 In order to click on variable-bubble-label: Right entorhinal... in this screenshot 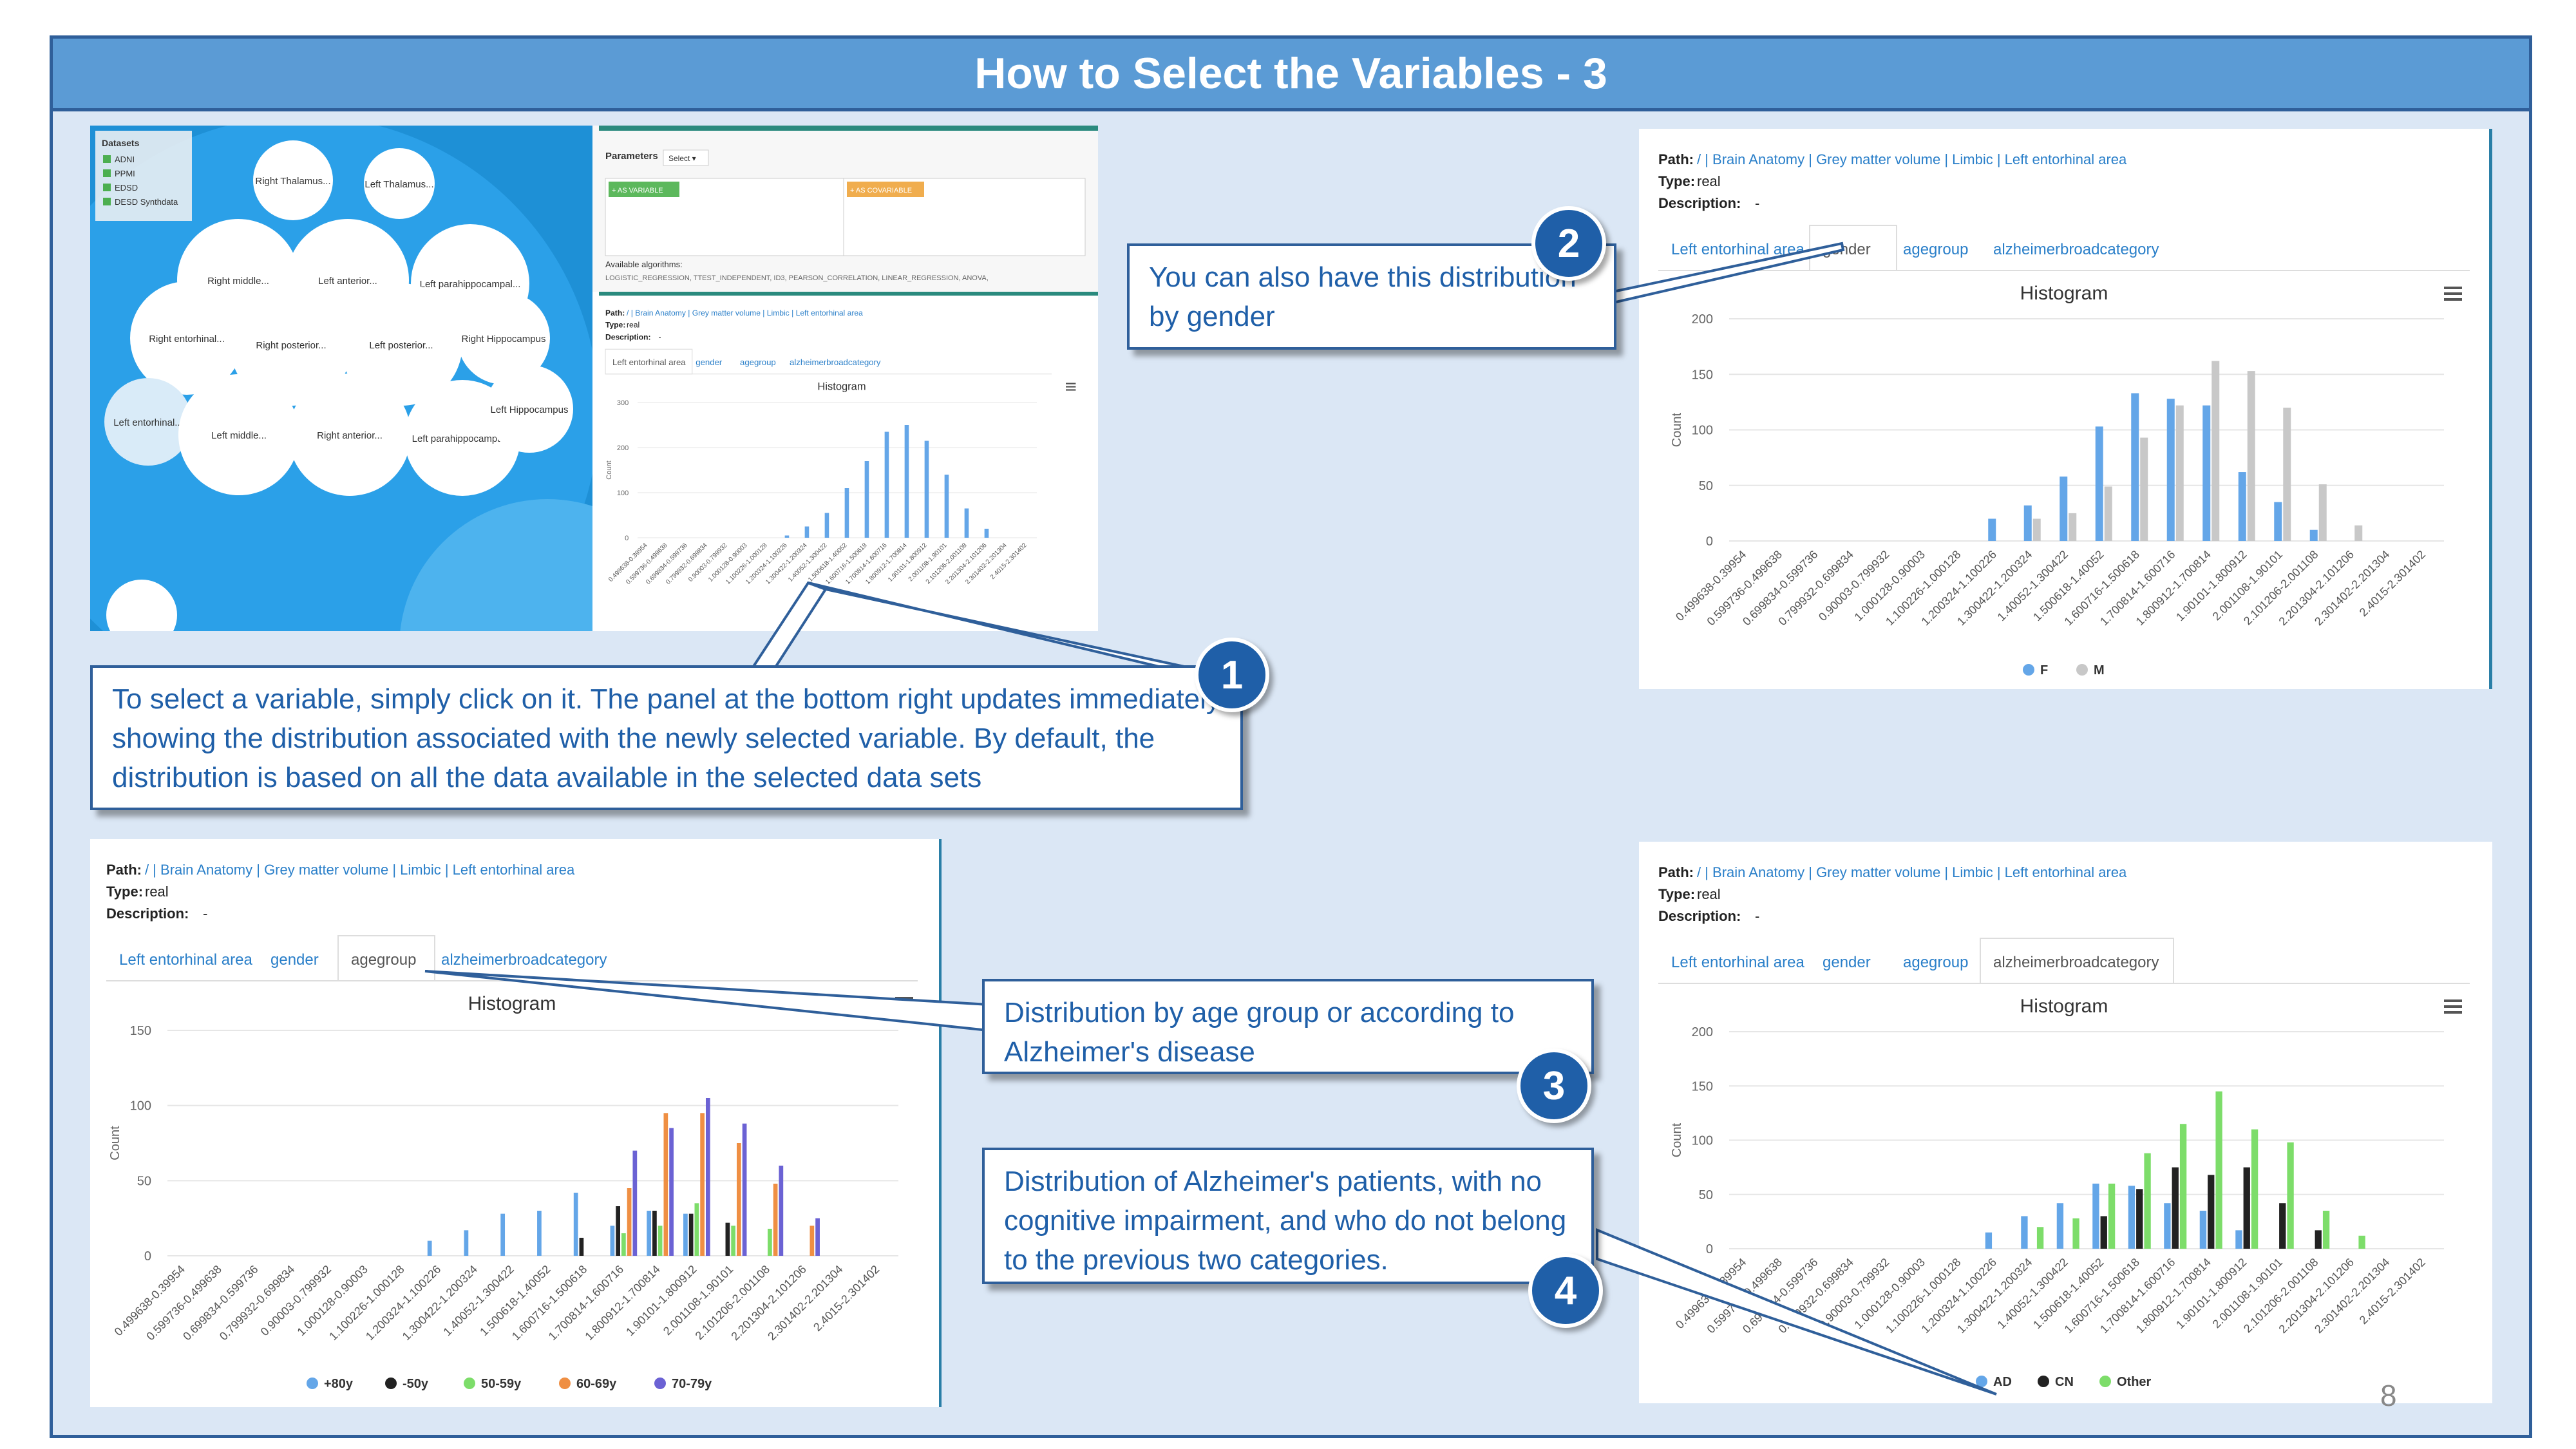, I will do `click(187, 339)`.